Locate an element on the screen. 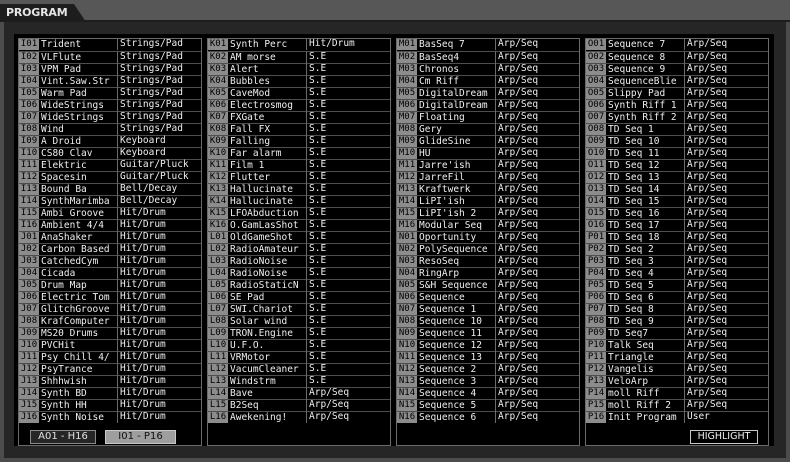 The width and height of the screenshot is (790, 462). program-row: L09 TRON.Engine S.E is located at coordinates (299, 333).